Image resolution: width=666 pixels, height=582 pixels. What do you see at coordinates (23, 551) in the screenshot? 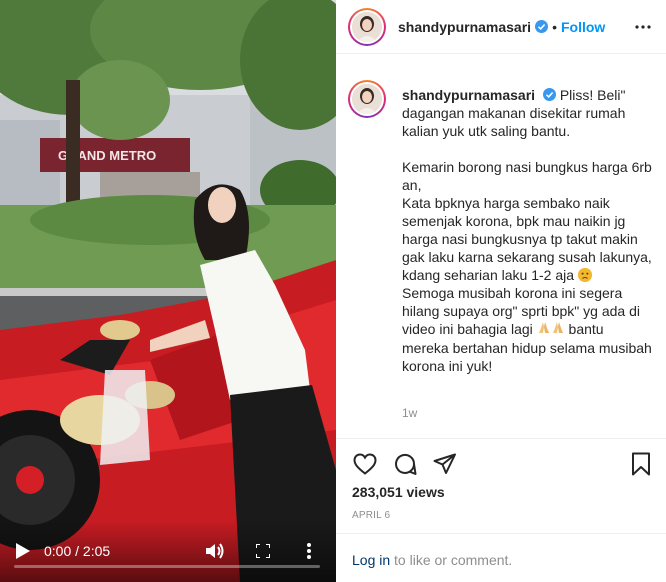
I see `play-icon` at bounding box center [23, 551].